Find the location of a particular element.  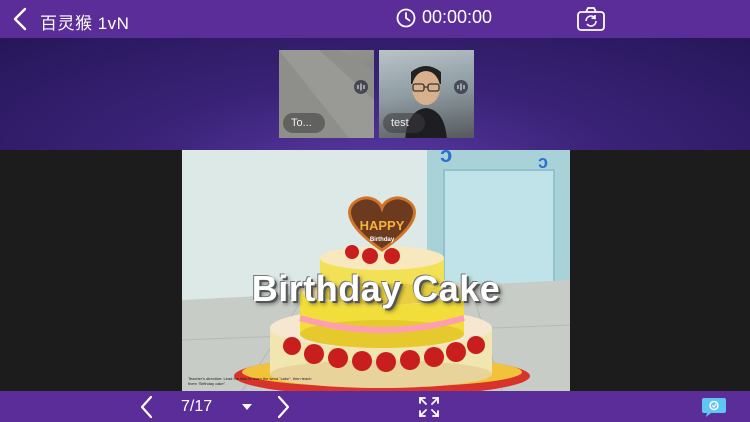

room-title: 百灵猴 1vN is located at coordinates (85, 23).